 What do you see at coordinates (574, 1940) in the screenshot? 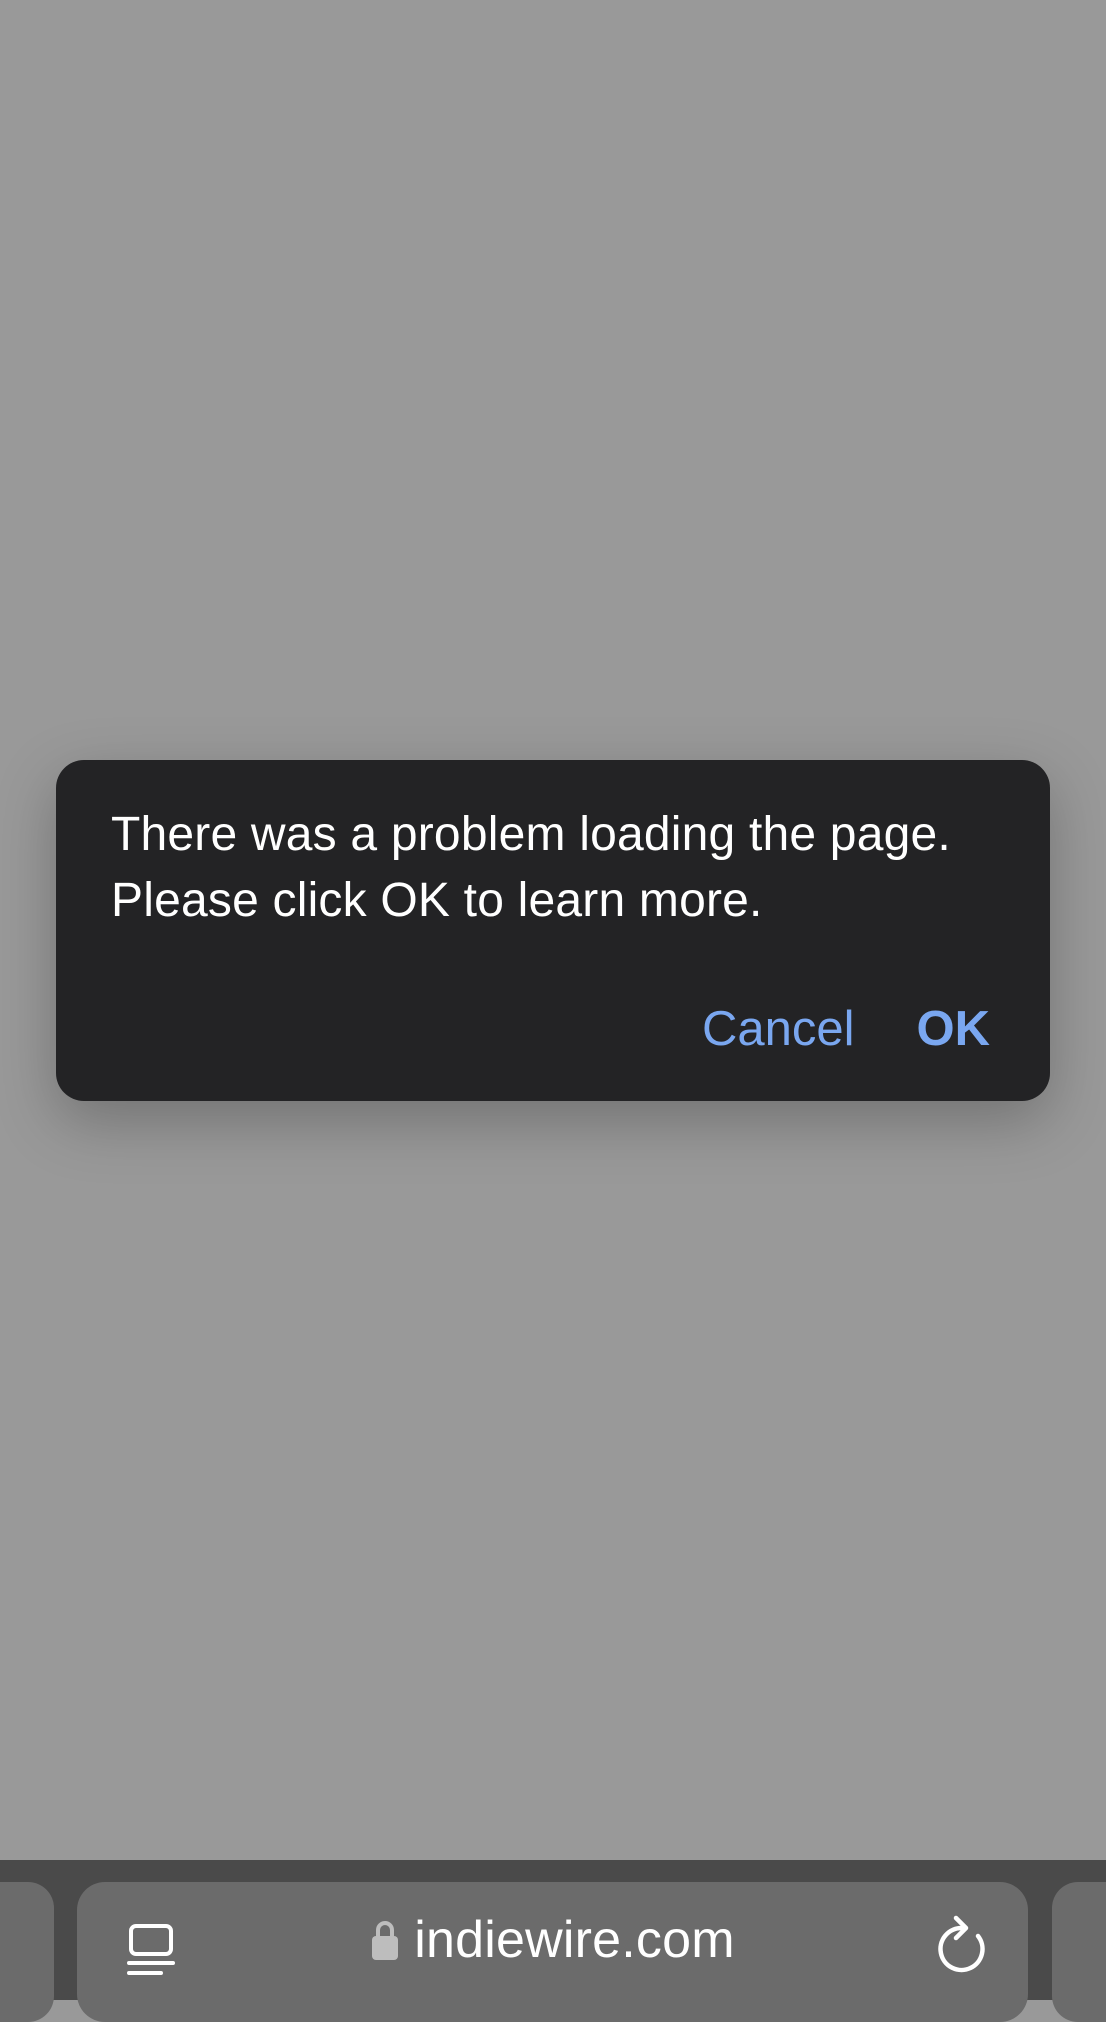
I see `url-text: indiewire.com` at bounding box center [574, 1940].